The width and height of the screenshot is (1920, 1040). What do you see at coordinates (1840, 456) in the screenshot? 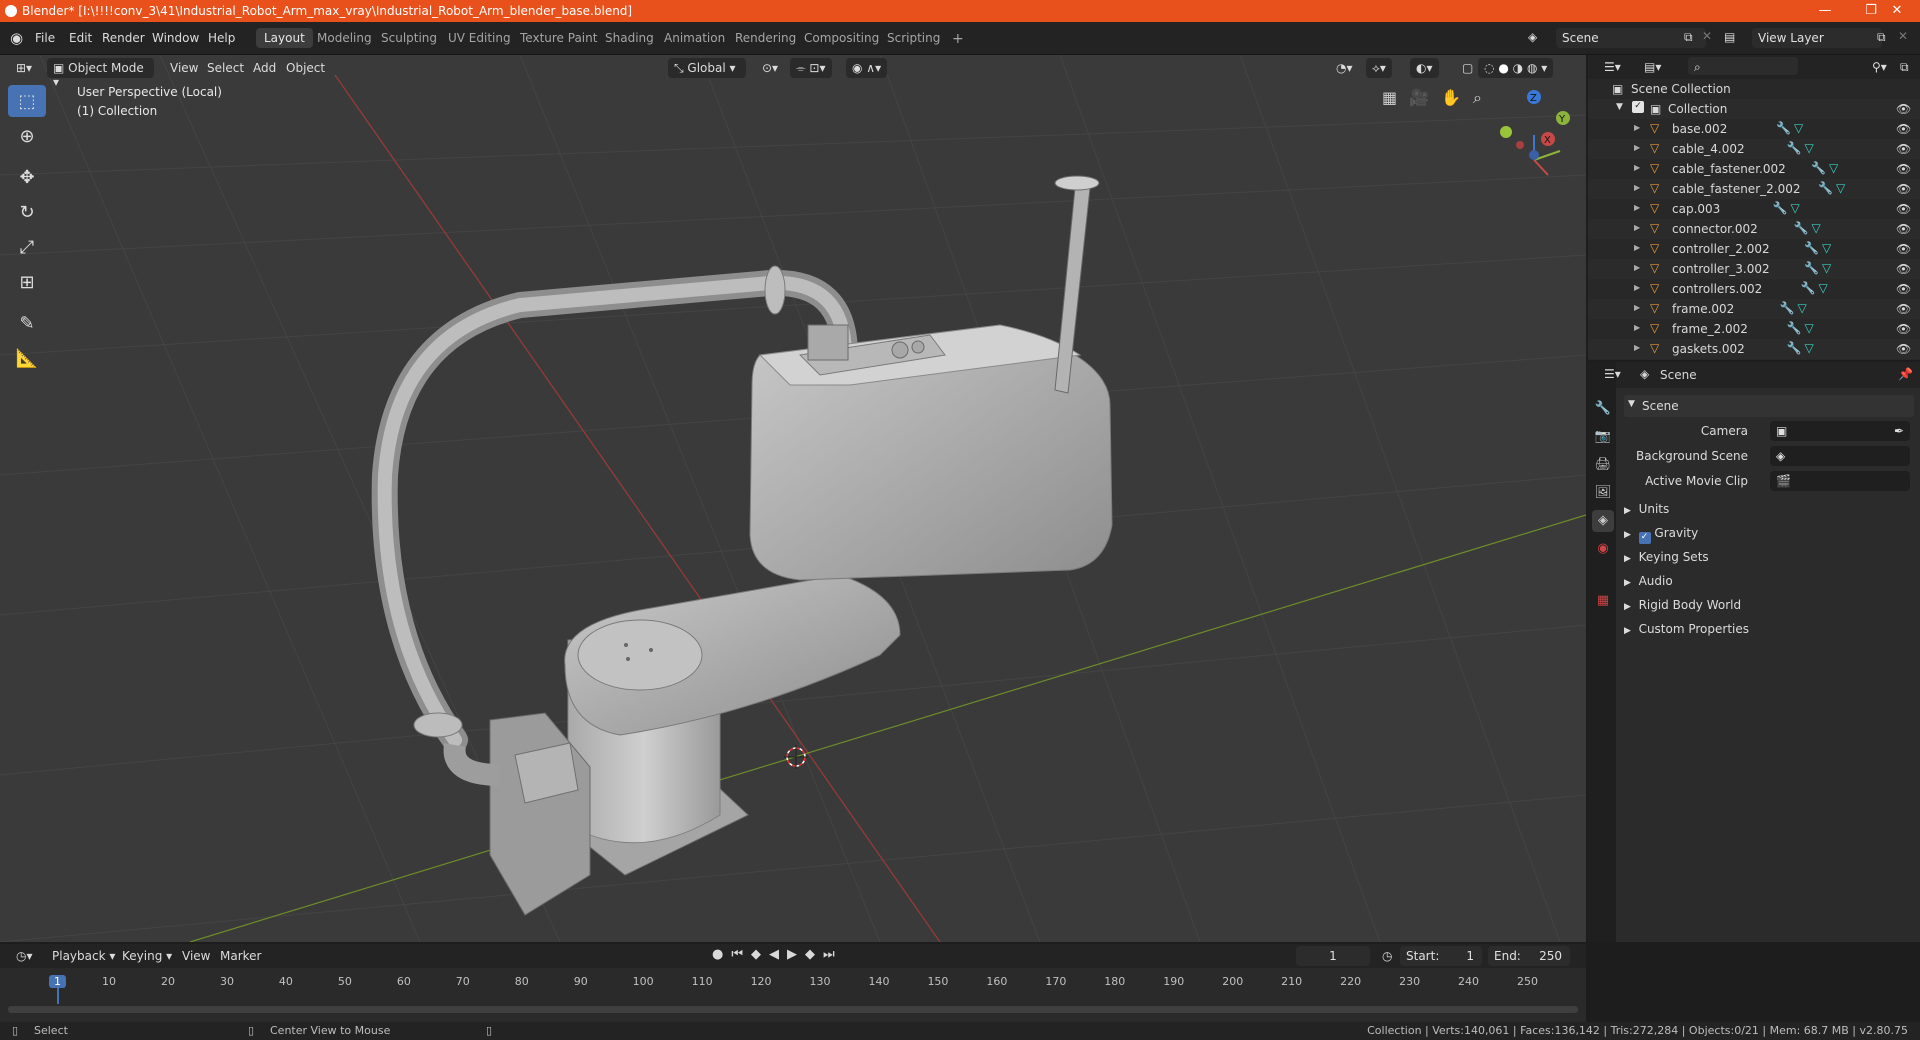
I see `background-scene-field: ◈` at bounding box center [1840, 456].